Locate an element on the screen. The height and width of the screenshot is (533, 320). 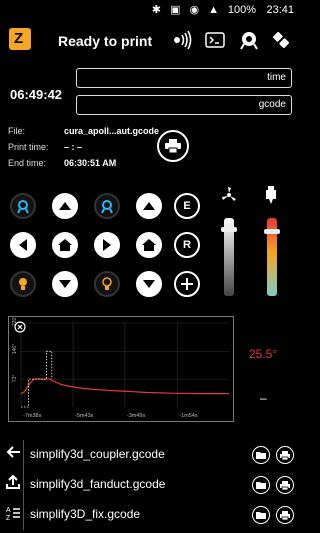
retract-label: R is located at coordinates (187, 245).